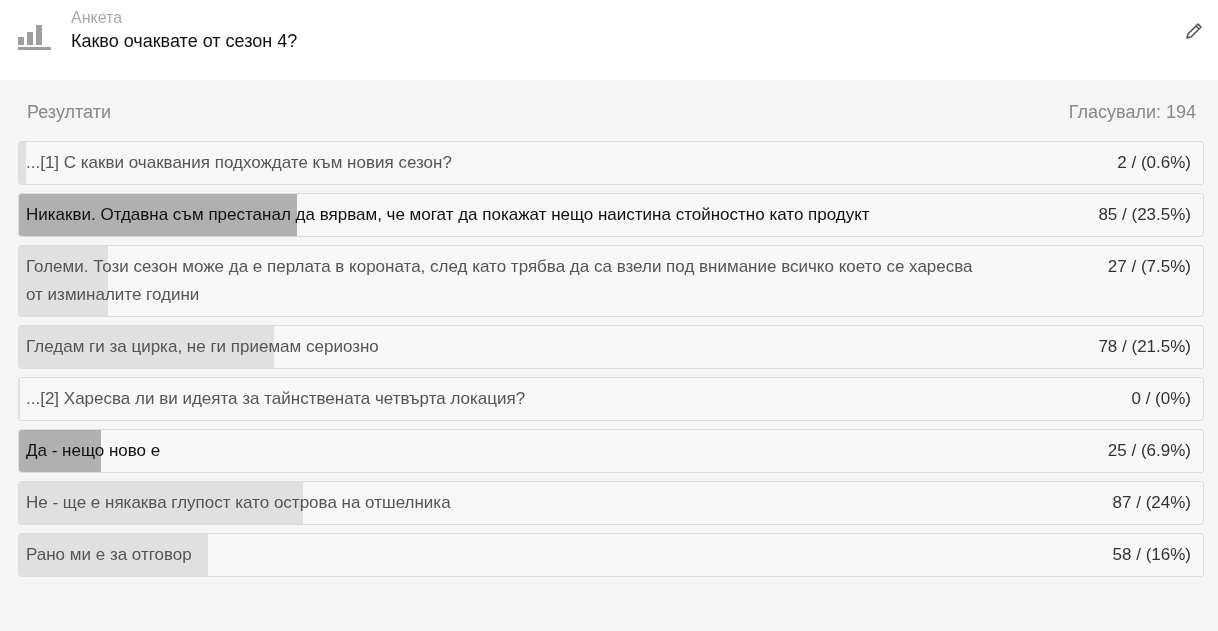 The height and width of the screenshot is (631, 1218). Describe the element at coordinates (203, 347) in the screenshot. I see `option-text: Гледам ги за цирка, не ги приемам сериозно` at that location.